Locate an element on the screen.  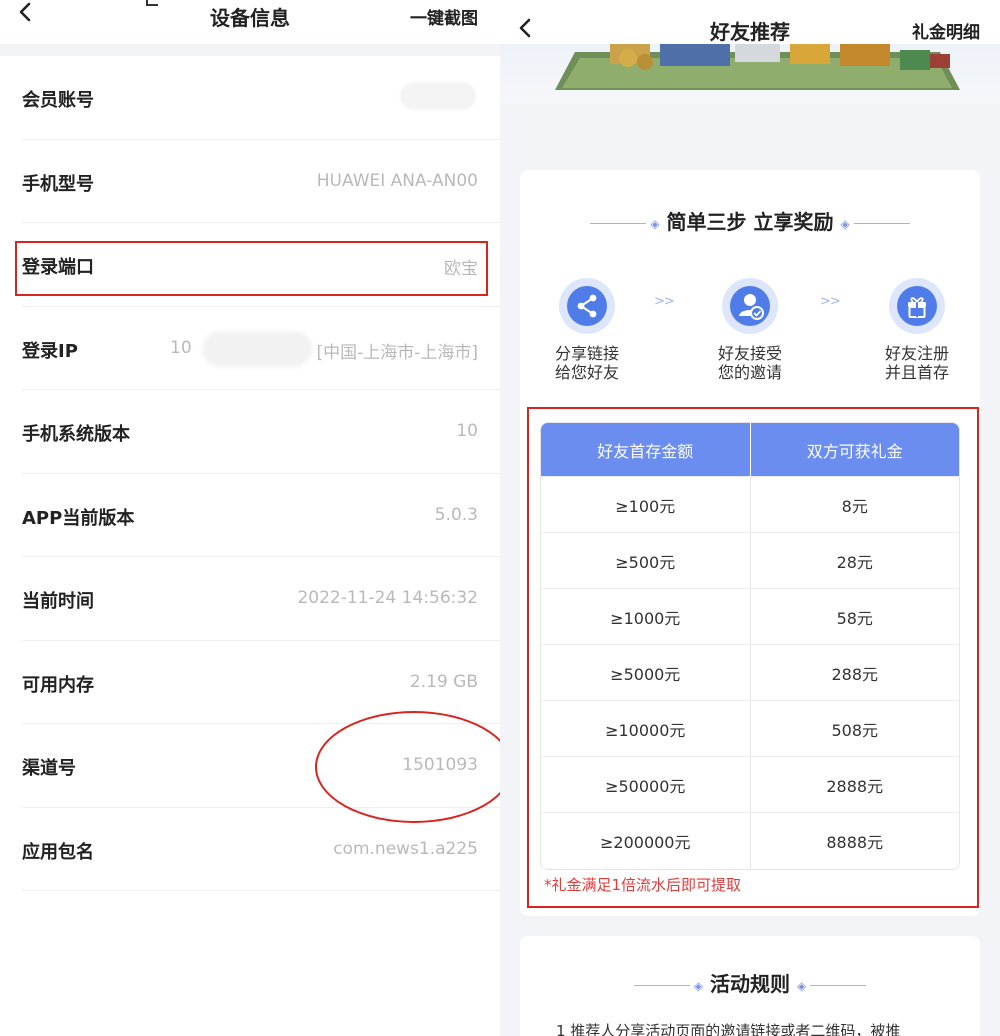
redacted-value is located at coordinates (438, 96).